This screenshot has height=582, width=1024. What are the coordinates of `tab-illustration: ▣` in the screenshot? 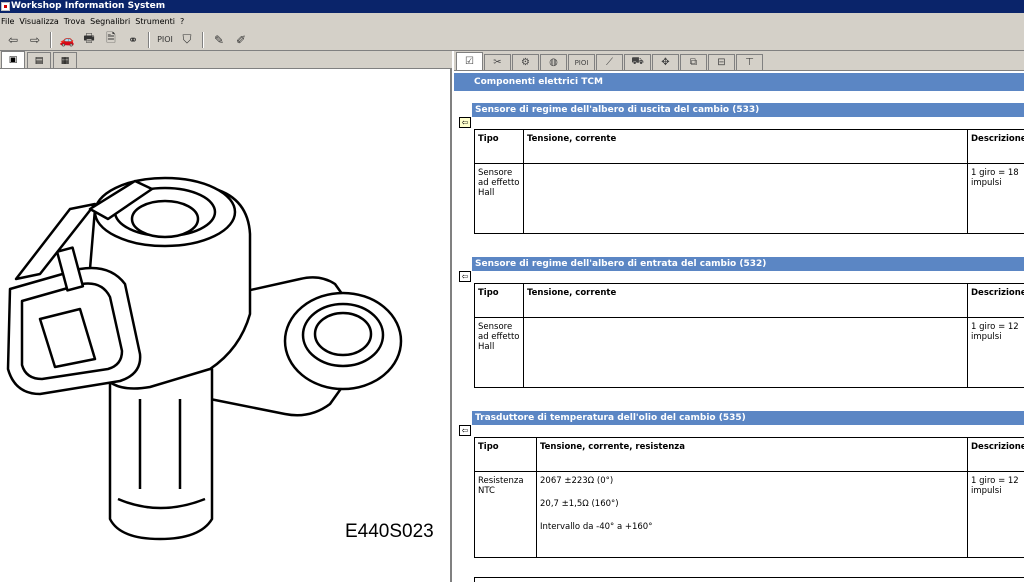 It's located at (13, 59).